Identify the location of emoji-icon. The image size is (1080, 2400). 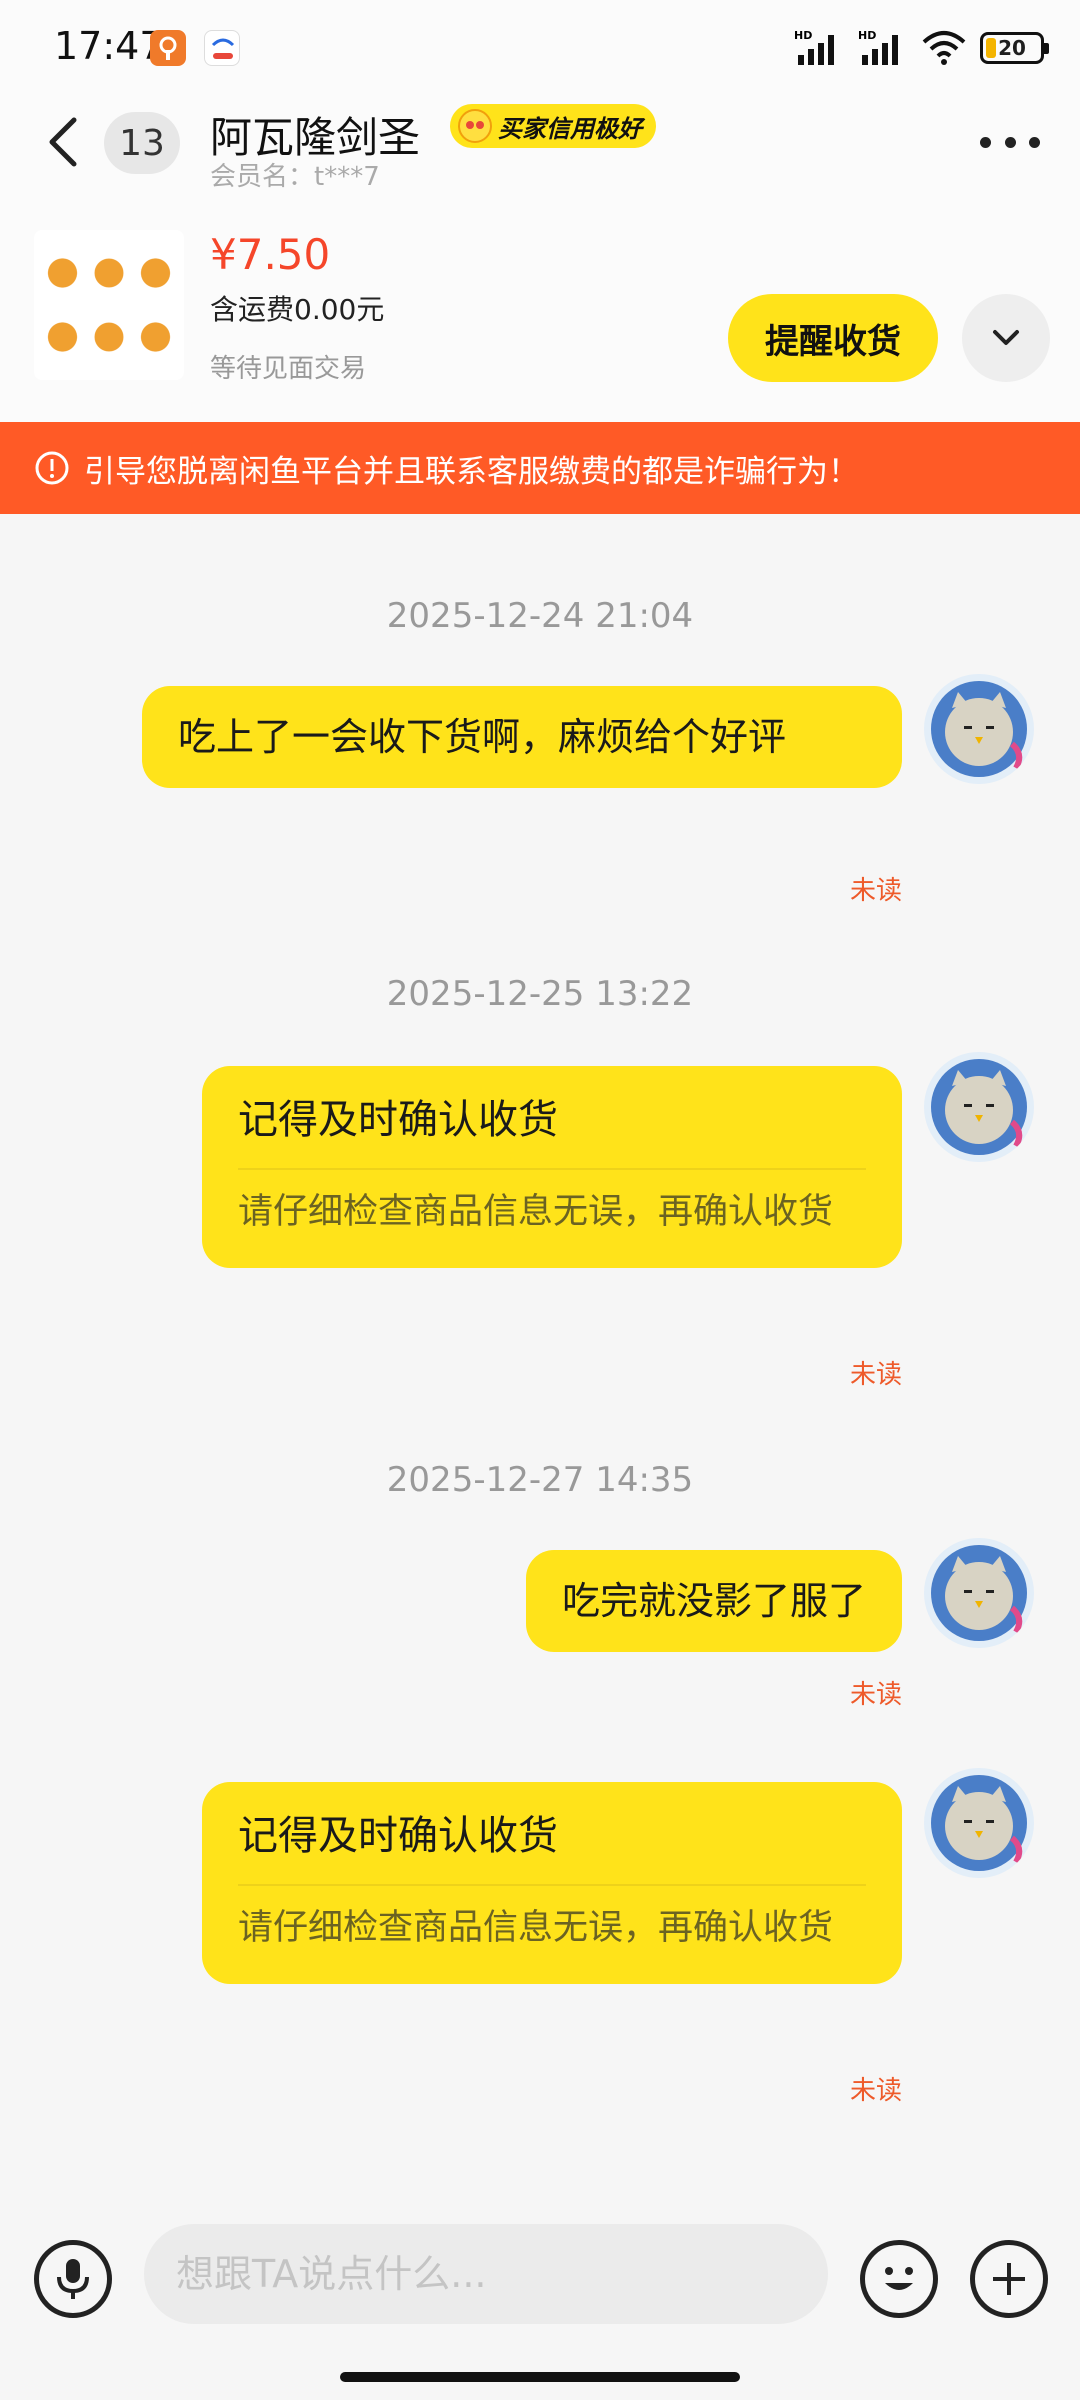
(899, 2278).